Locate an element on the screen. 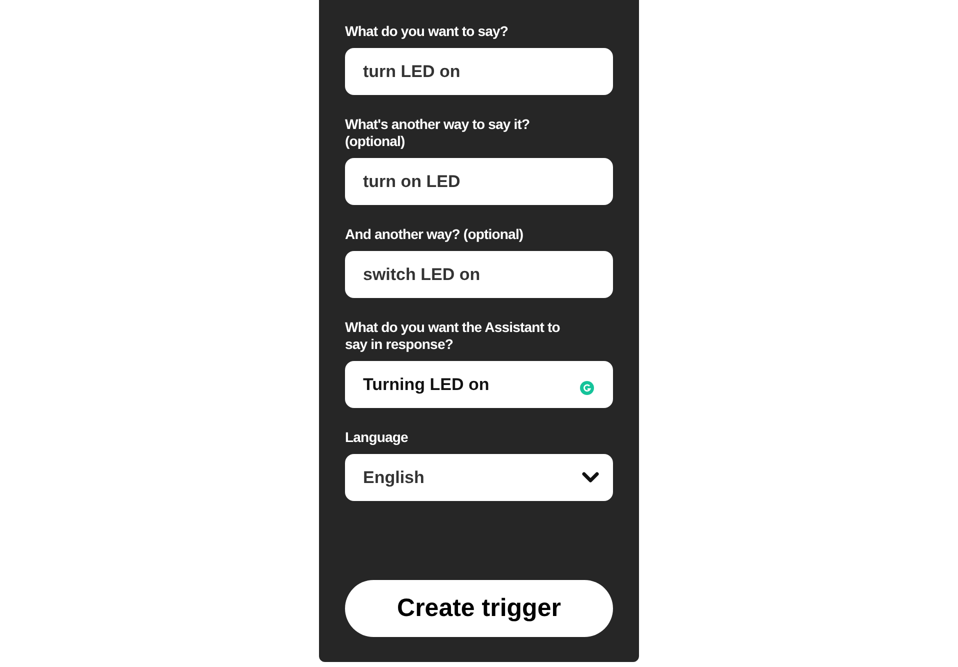 This screenshot has width=958, height=667. field-label: Language is located at coordinates (377, 437).